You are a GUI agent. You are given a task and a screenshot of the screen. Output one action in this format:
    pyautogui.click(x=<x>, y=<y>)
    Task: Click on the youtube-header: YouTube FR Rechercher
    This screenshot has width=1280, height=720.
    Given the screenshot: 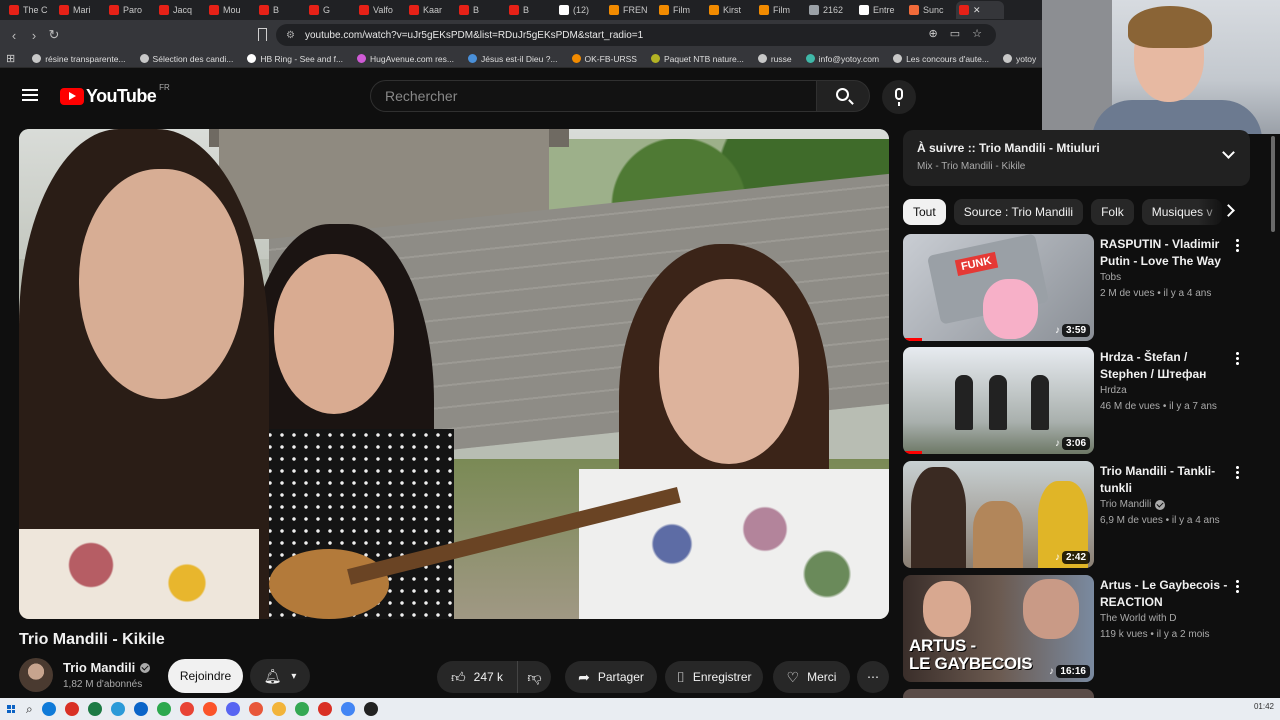 What is the action you would take?
    pyautogui.click(x=521, y=96)
    